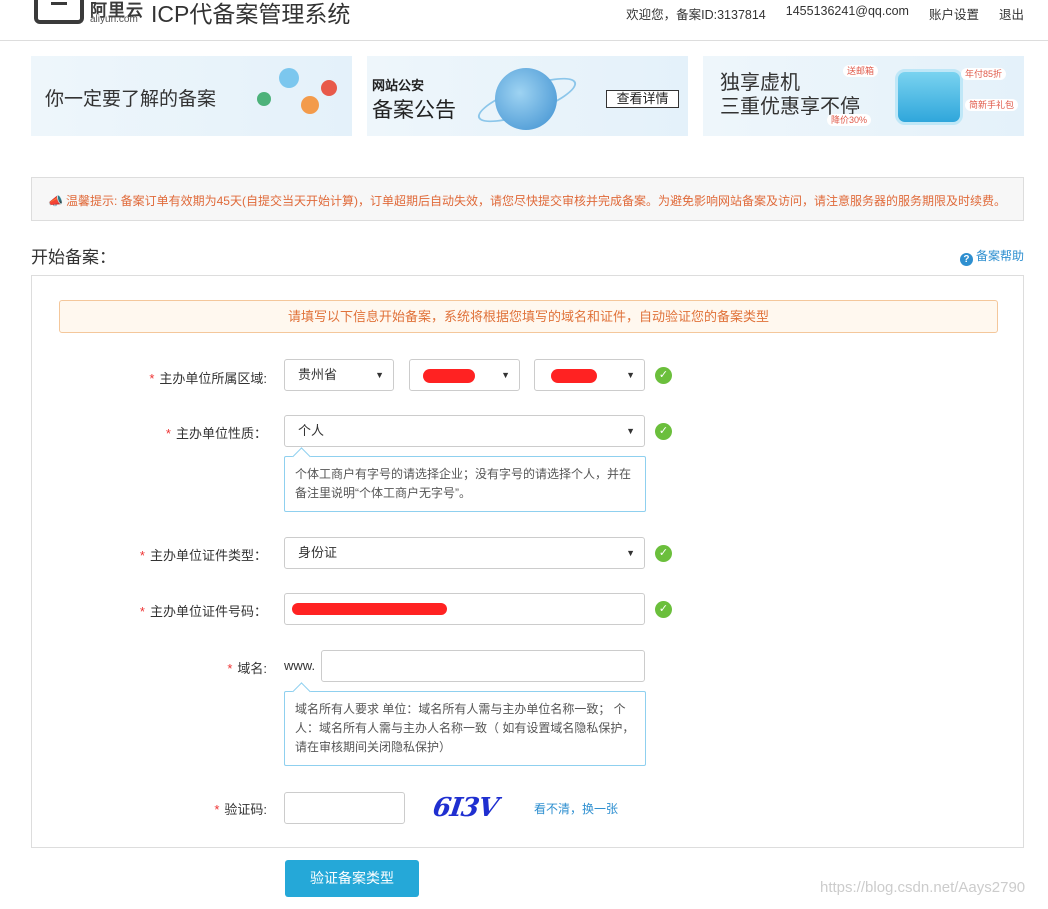 The height and width of the screenshot is (909, 1048). Describe the element at coordinates (1011, 13) in the screenshot. I see `logout-link: 退出` at that location.